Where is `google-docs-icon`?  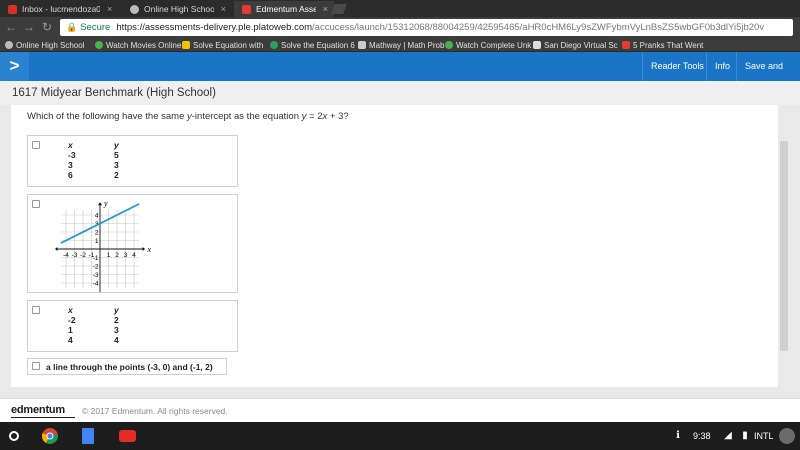
google-docs-icon is located at coordinates (88, 436).